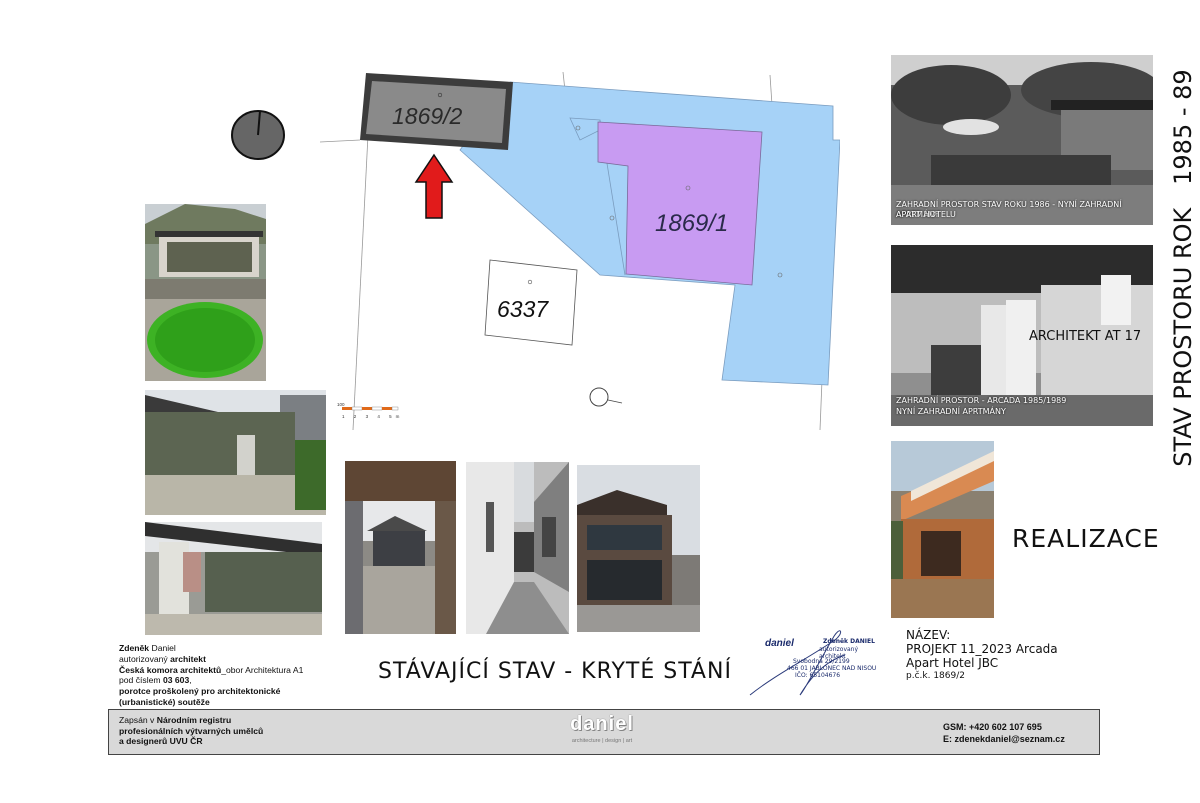 The height and width of the screenshot is (803, 1200). Describe the element at coordinates (602, 728) in the screenshot. I see `daniel-logo: daniel architecture | design | art` at that location.